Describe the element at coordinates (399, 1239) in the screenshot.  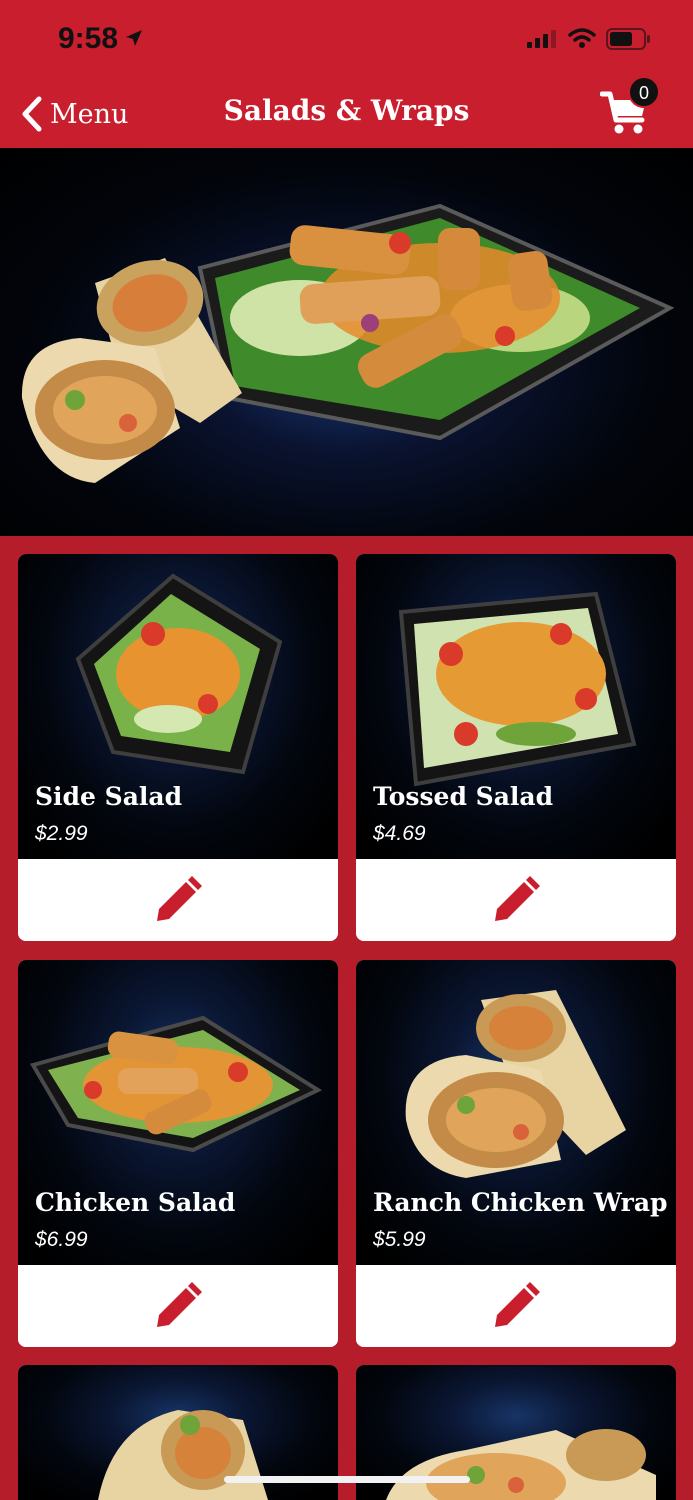
I see `item-price: $5.99` at that location.